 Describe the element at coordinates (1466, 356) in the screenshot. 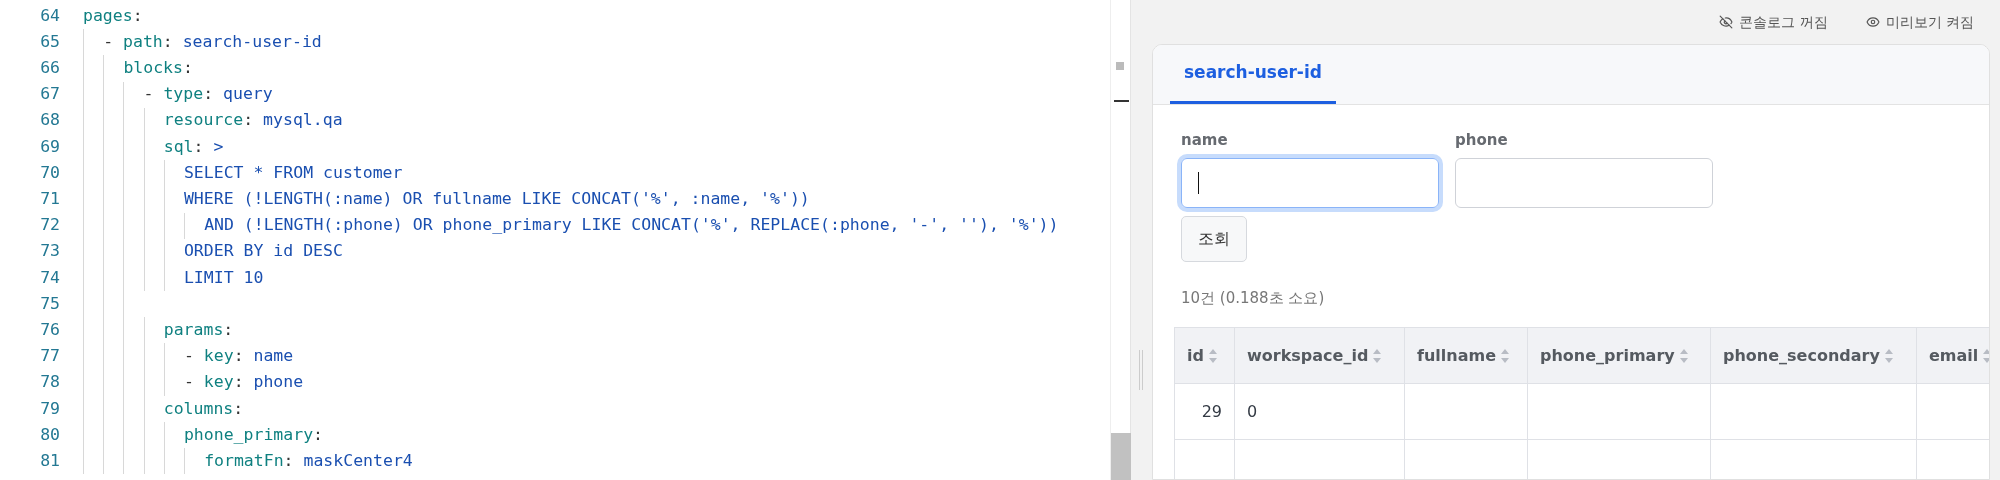

I see `column-header: fullname` at that location.